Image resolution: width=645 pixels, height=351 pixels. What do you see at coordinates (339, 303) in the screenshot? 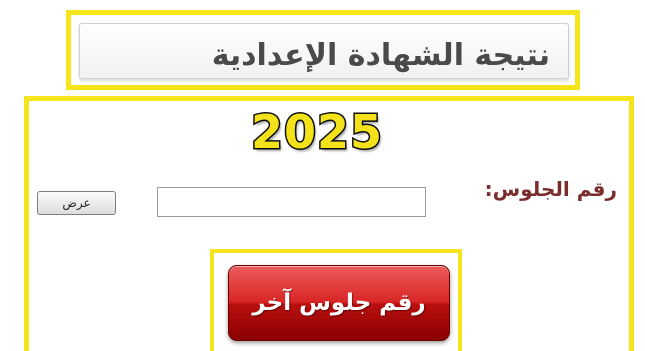
I see `other-seat-number-button: رقم جلوس آخر` at bounding box center [339, 303].